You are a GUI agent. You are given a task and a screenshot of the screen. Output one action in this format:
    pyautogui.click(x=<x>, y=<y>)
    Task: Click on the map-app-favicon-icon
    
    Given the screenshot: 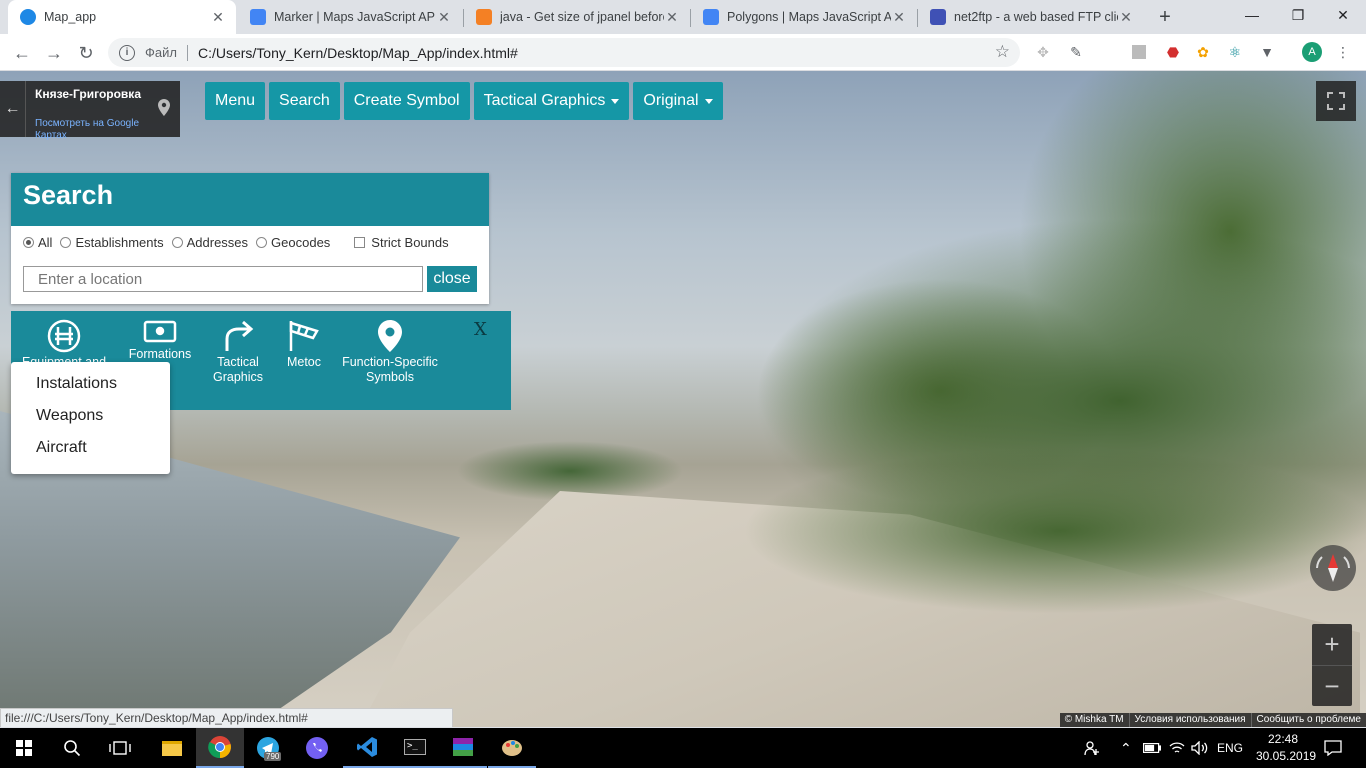 What is the action you would take?
    pyautogui.click(x=28, y=17)
    